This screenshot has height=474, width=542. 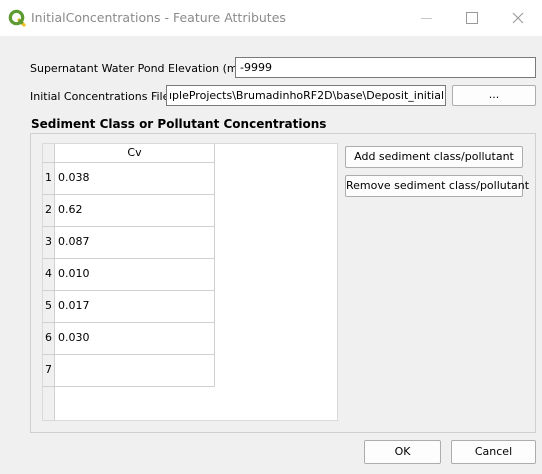 What do you see at coordinates (135, 179) in the screenshot?
I see `table-cell: 0.038` at bounding box center [135, 179].